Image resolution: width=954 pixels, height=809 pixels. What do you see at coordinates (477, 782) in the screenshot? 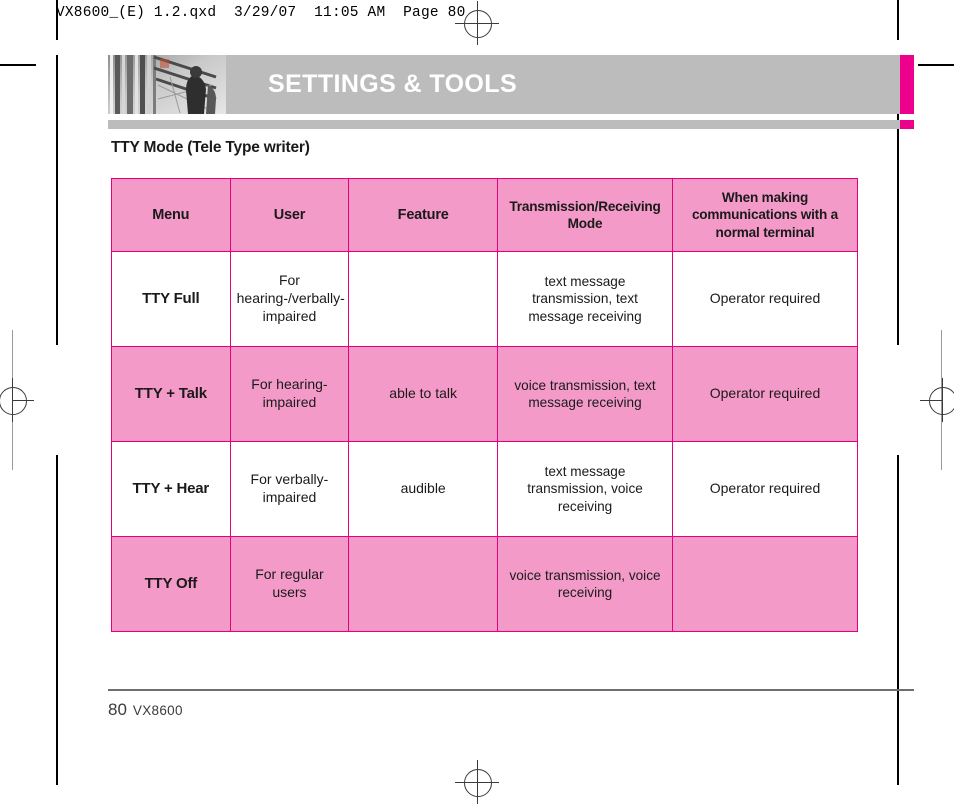
I see `registration-mark-bottom` at bounding box center [477, 782].